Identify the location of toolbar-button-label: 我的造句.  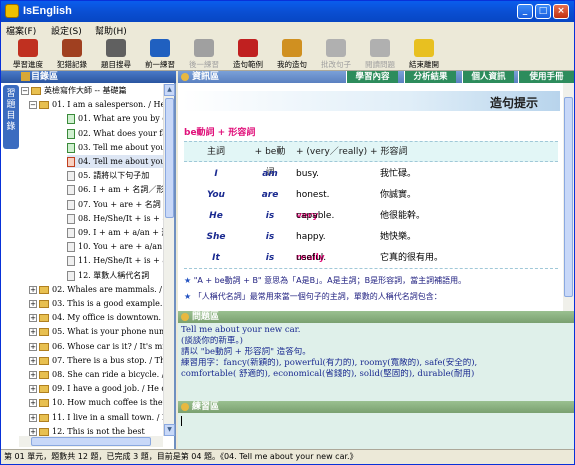
(292, 64).